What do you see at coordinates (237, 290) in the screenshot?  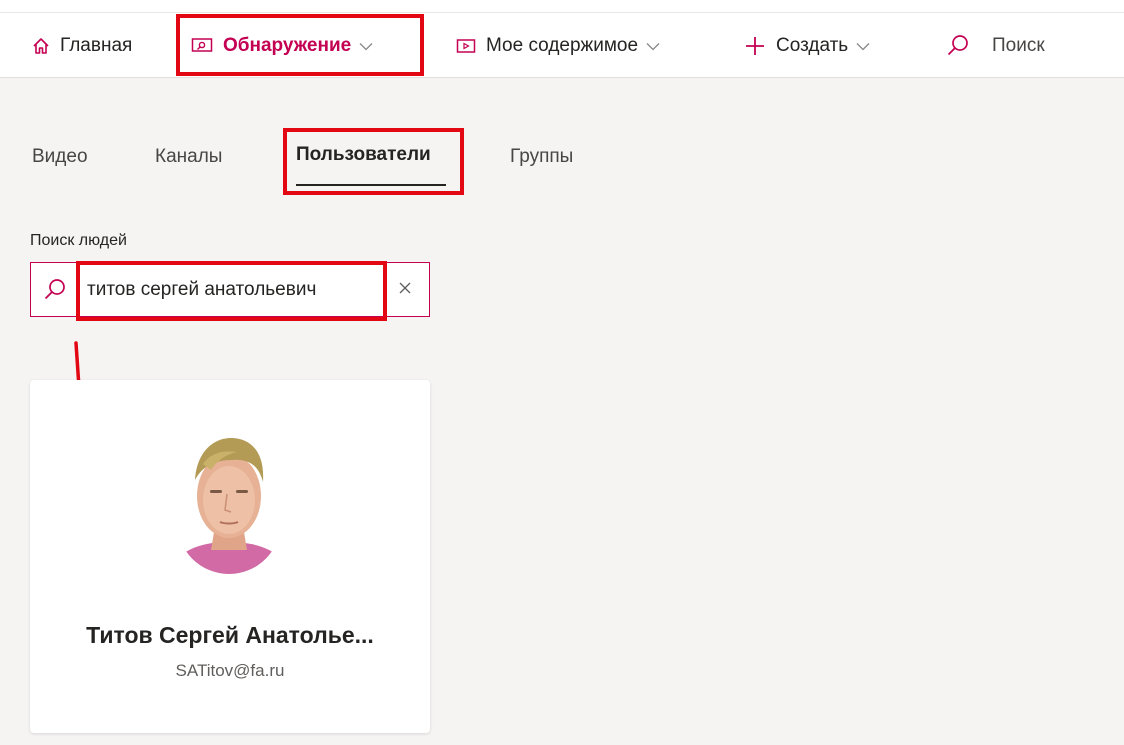 I see `people-search-input` at bounding box center [237, 290].